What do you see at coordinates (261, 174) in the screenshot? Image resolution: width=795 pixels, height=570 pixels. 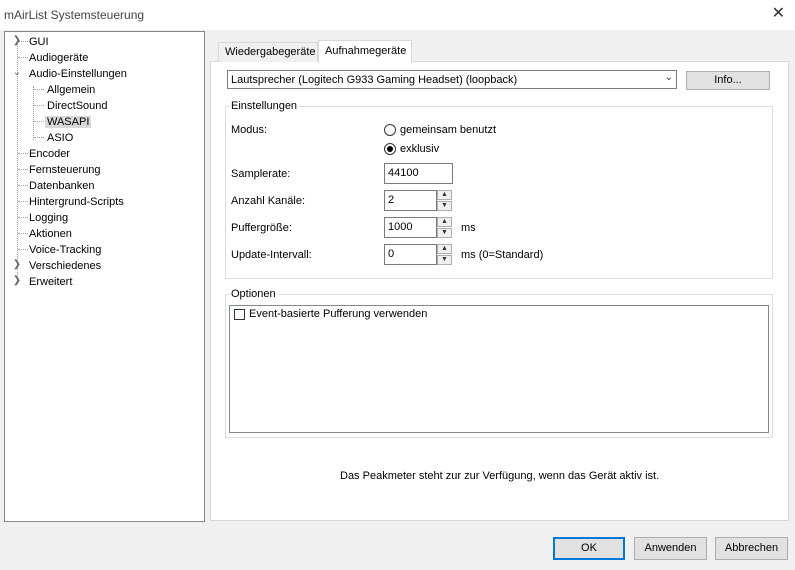 I see `samplerate-label: Samplerate:` at bounding box center [261, 174].